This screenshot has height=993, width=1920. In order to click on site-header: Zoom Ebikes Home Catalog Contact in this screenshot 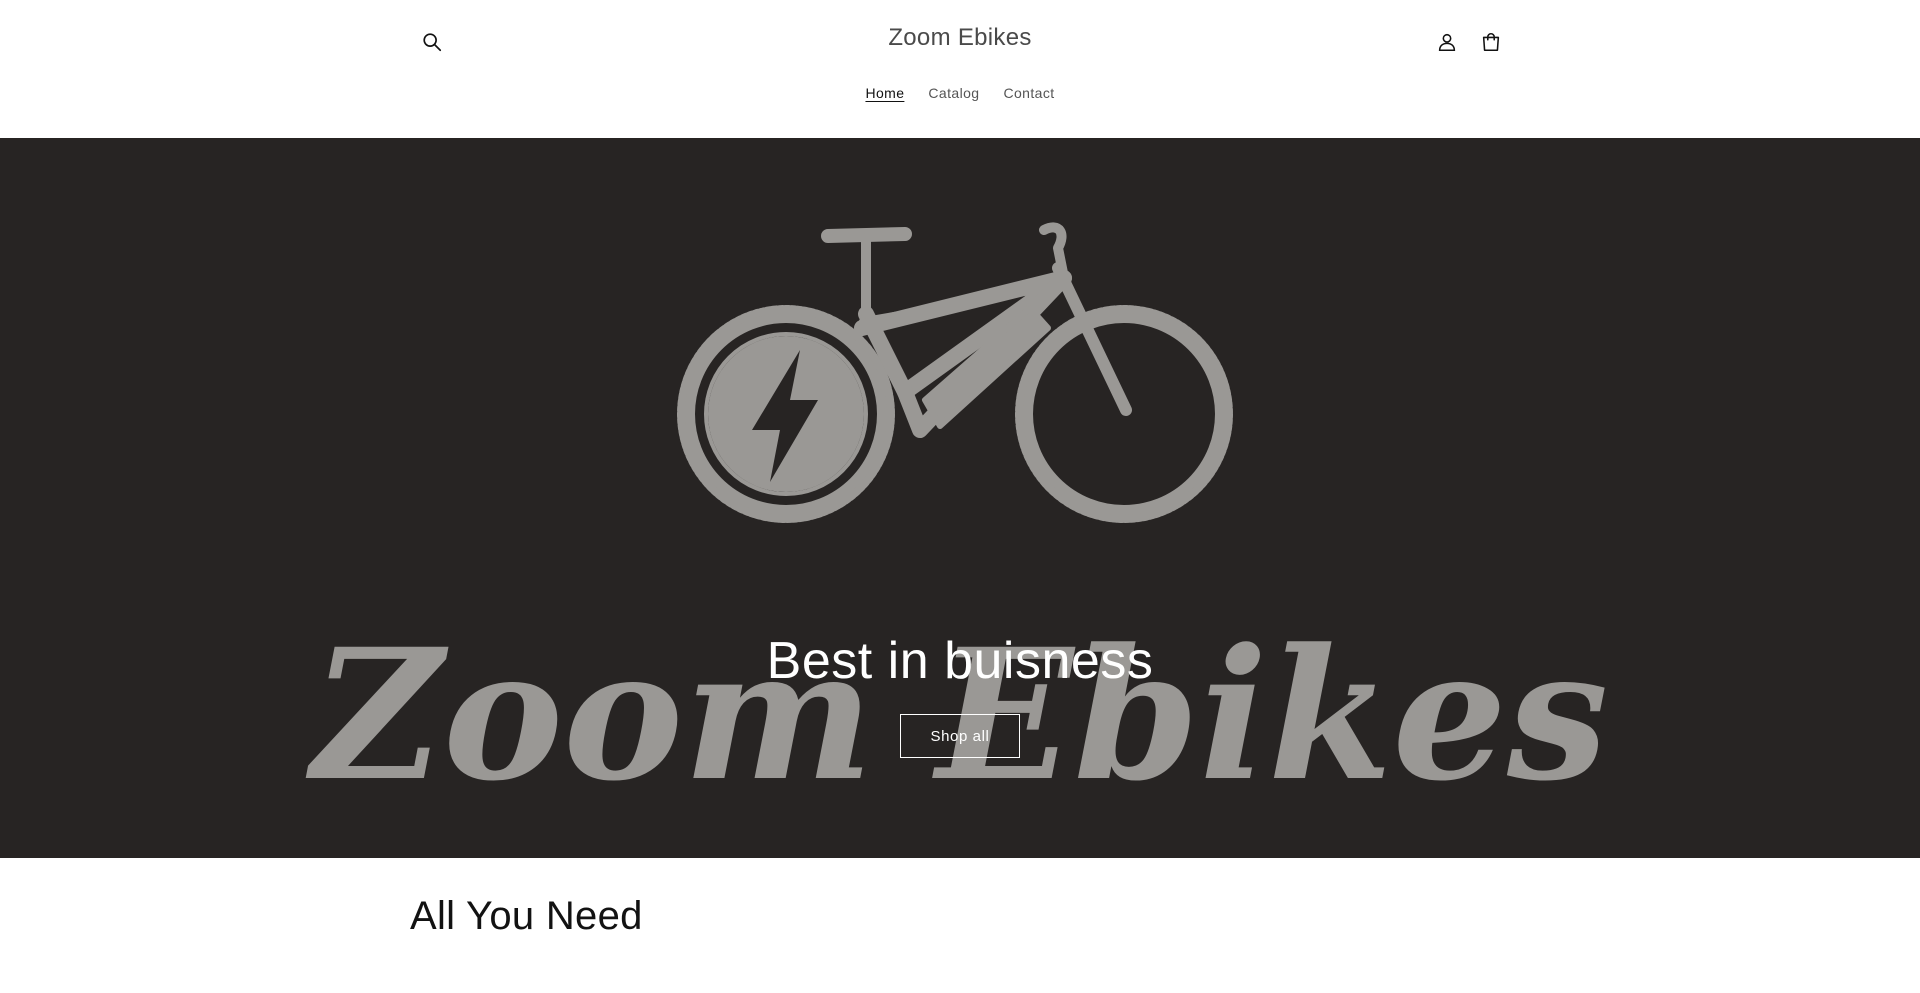, I will do `click(960, 69)`.